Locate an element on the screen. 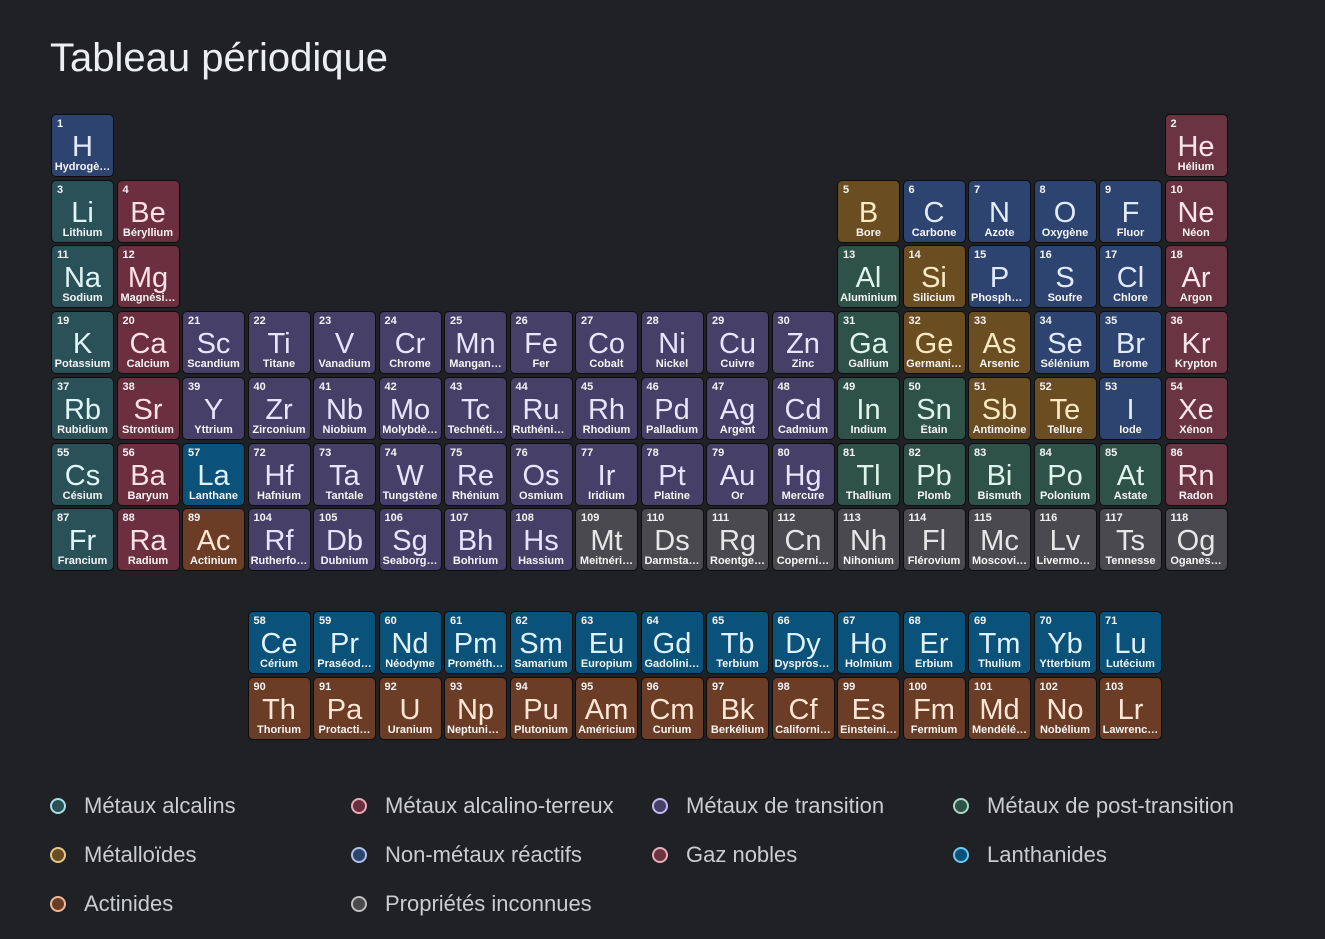 The width and height of the screenshot is (1325, 939). element-cell-na: 11 Na Sodium is located at coordinates (82, 277).